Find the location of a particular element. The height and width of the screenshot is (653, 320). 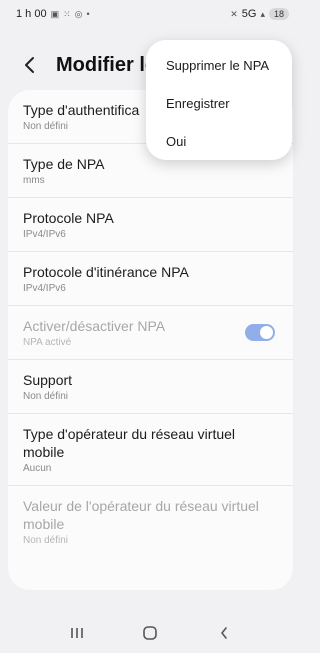

status-right: ✕ 5G ▴ 18 is located at coordinates (259, 14).